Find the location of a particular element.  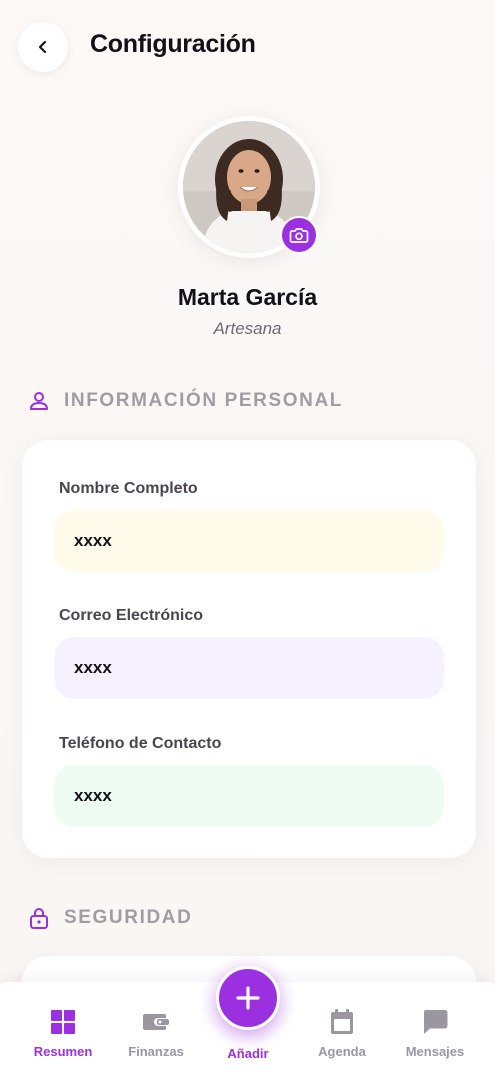

header: Configuración is located at coordinates (247, 47).